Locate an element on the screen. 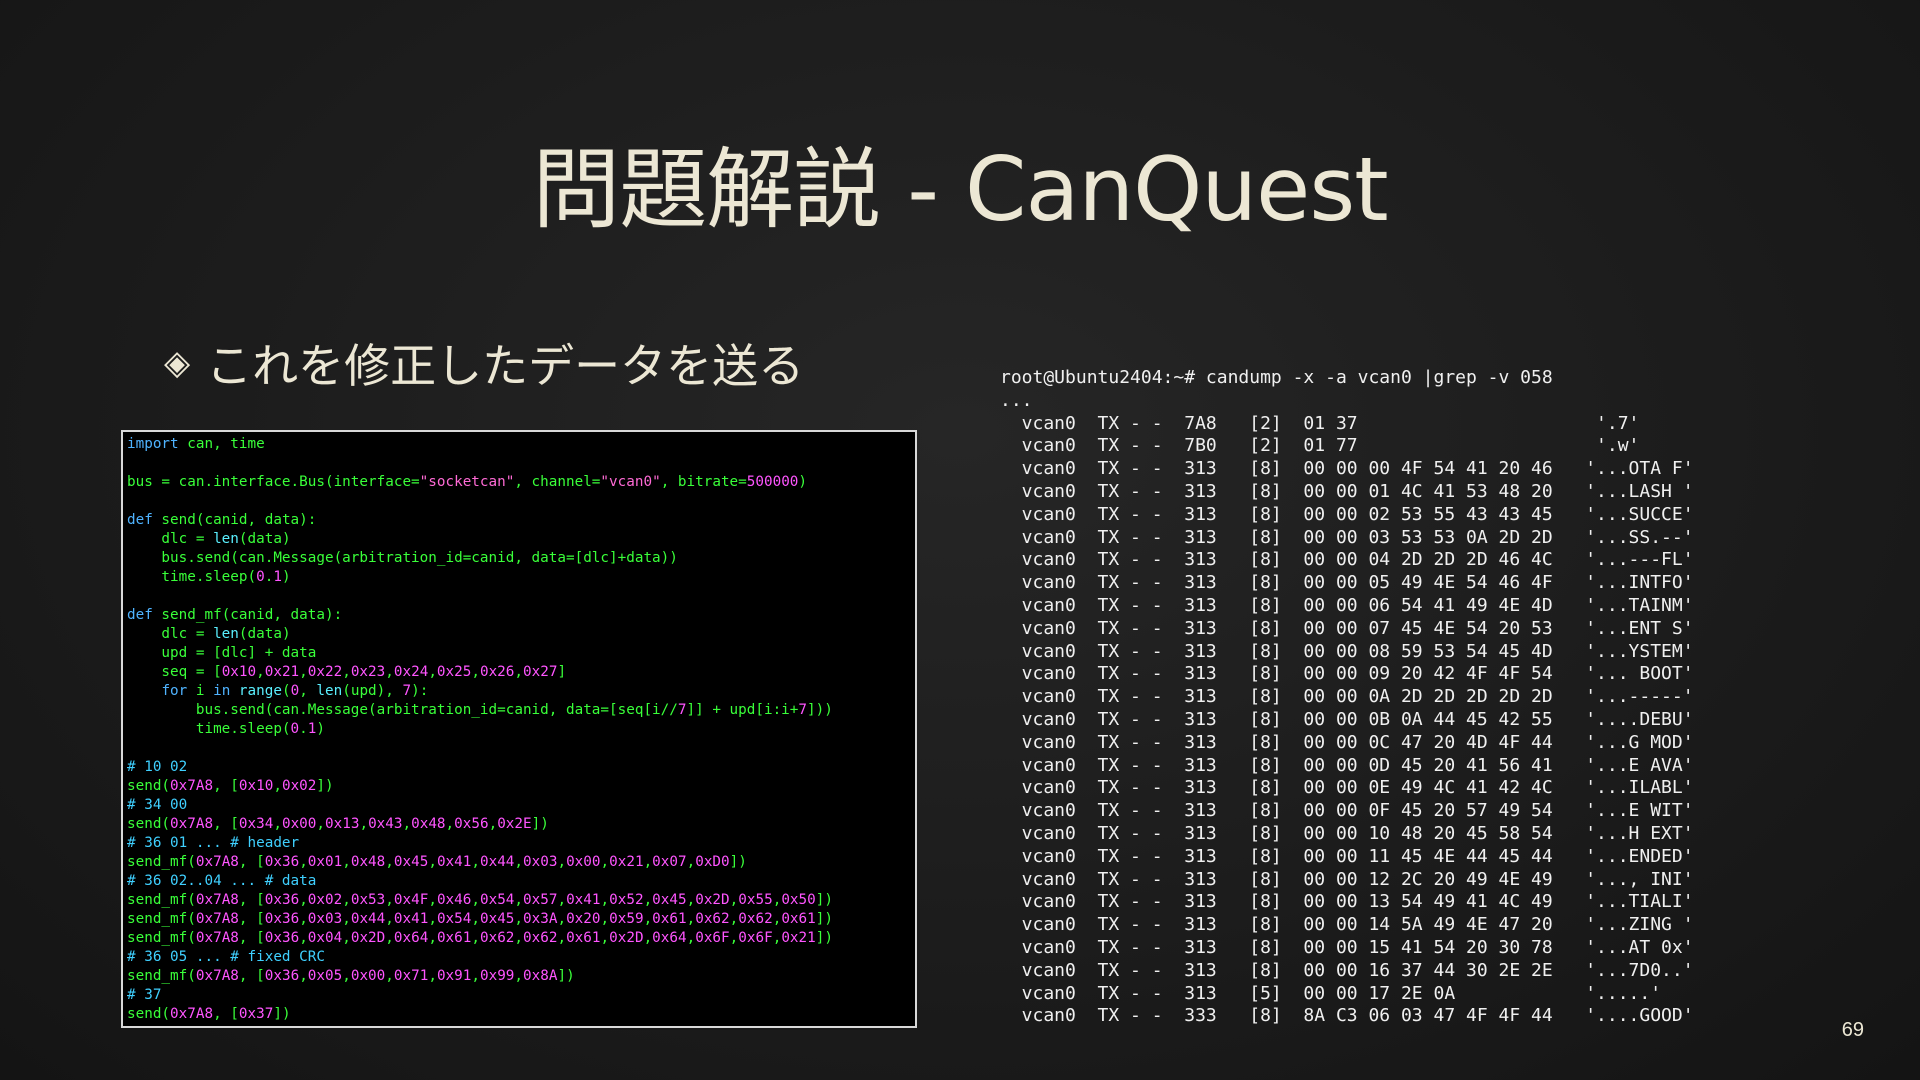  bullet-point: ◈ これを修正したデータを送る is located at coordinates (484, 363).